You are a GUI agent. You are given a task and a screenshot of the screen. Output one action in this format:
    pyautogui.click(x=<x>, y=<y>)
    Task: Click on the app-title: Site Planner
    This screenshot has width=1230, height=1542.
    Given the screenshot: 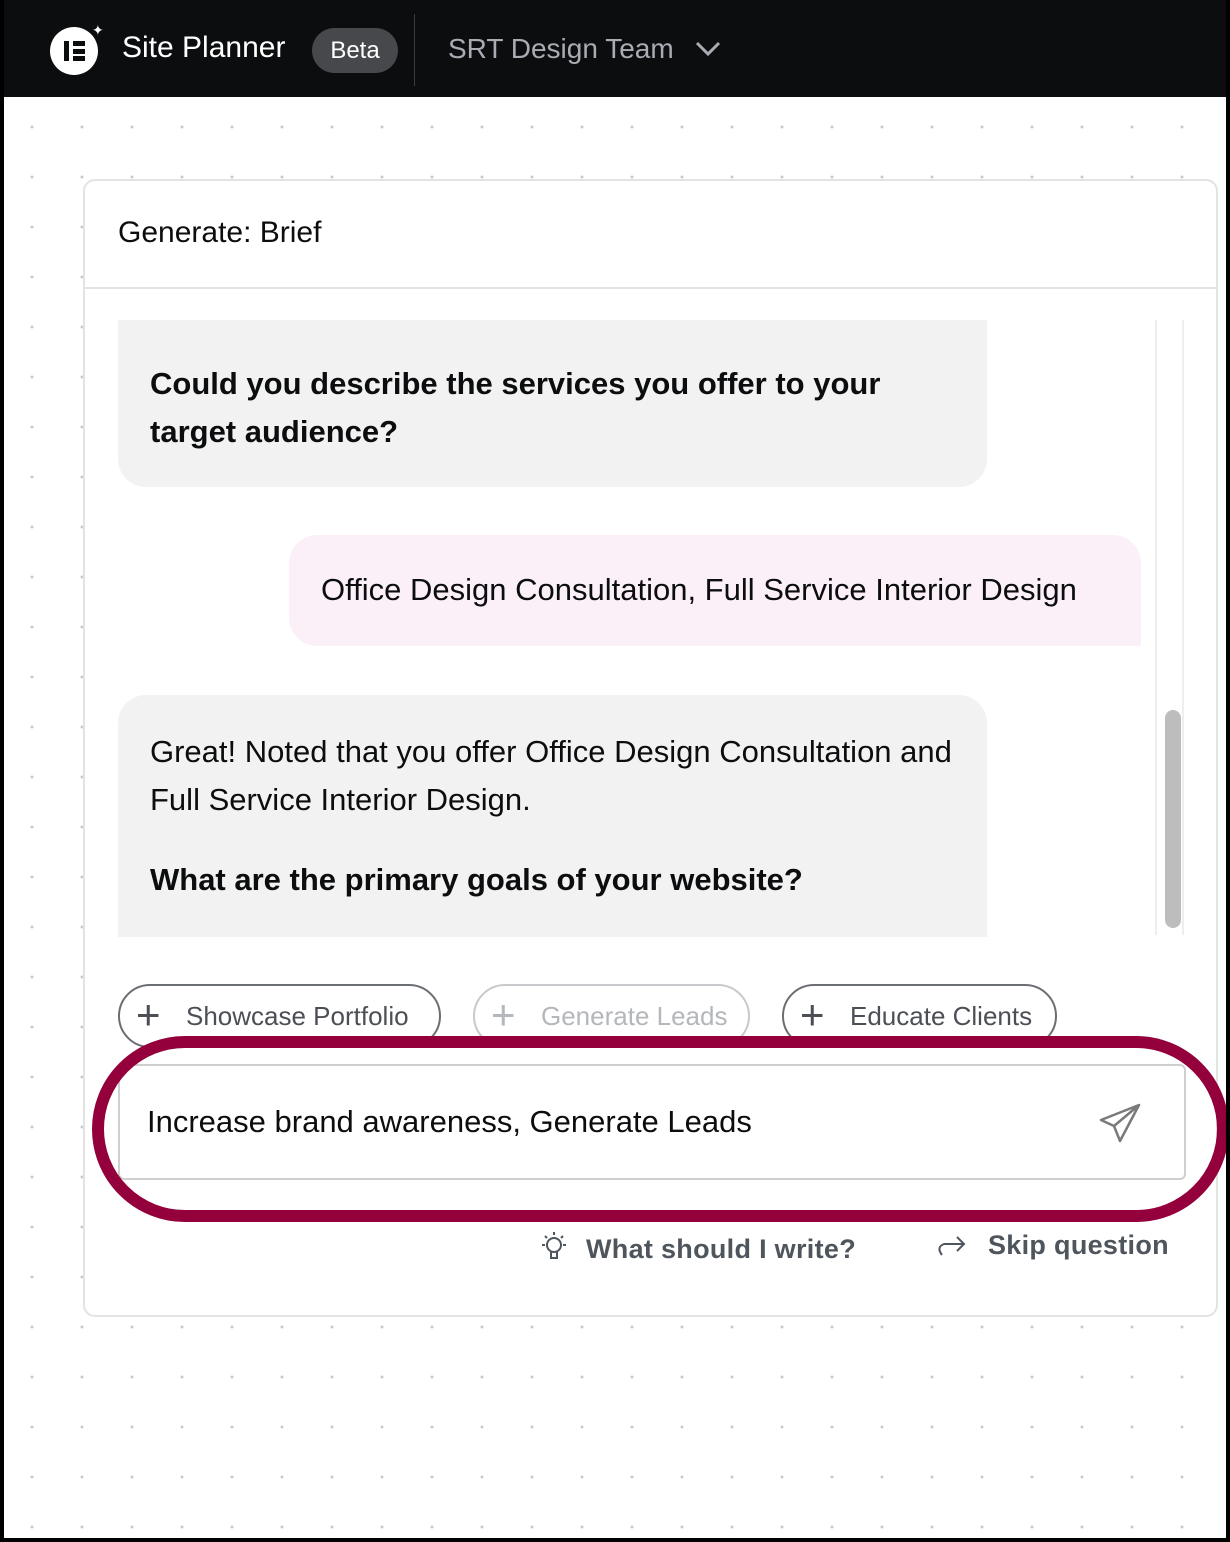 What is the action you would take?
    pyautogui.click(x=204, y=47)
    